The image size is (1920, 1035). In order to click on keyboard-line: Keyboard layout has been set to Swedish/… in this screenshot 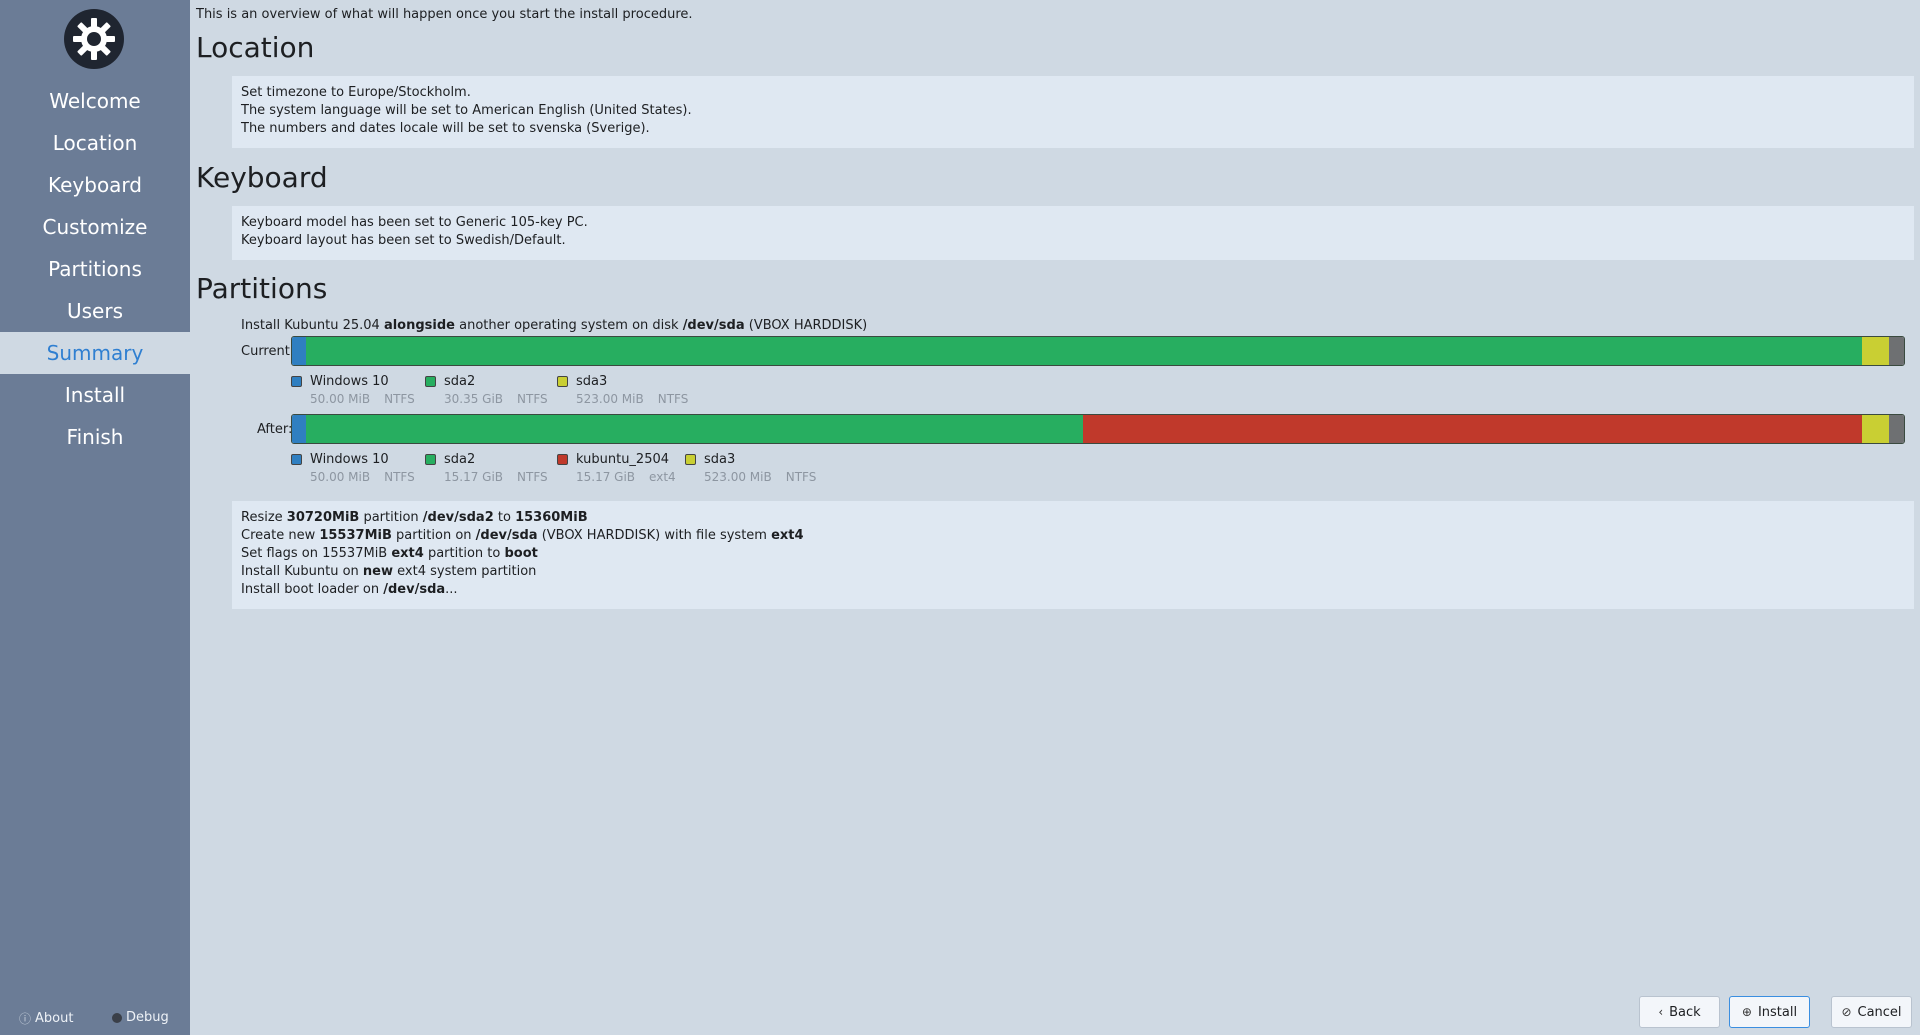, I will do `click(403, 240)`.